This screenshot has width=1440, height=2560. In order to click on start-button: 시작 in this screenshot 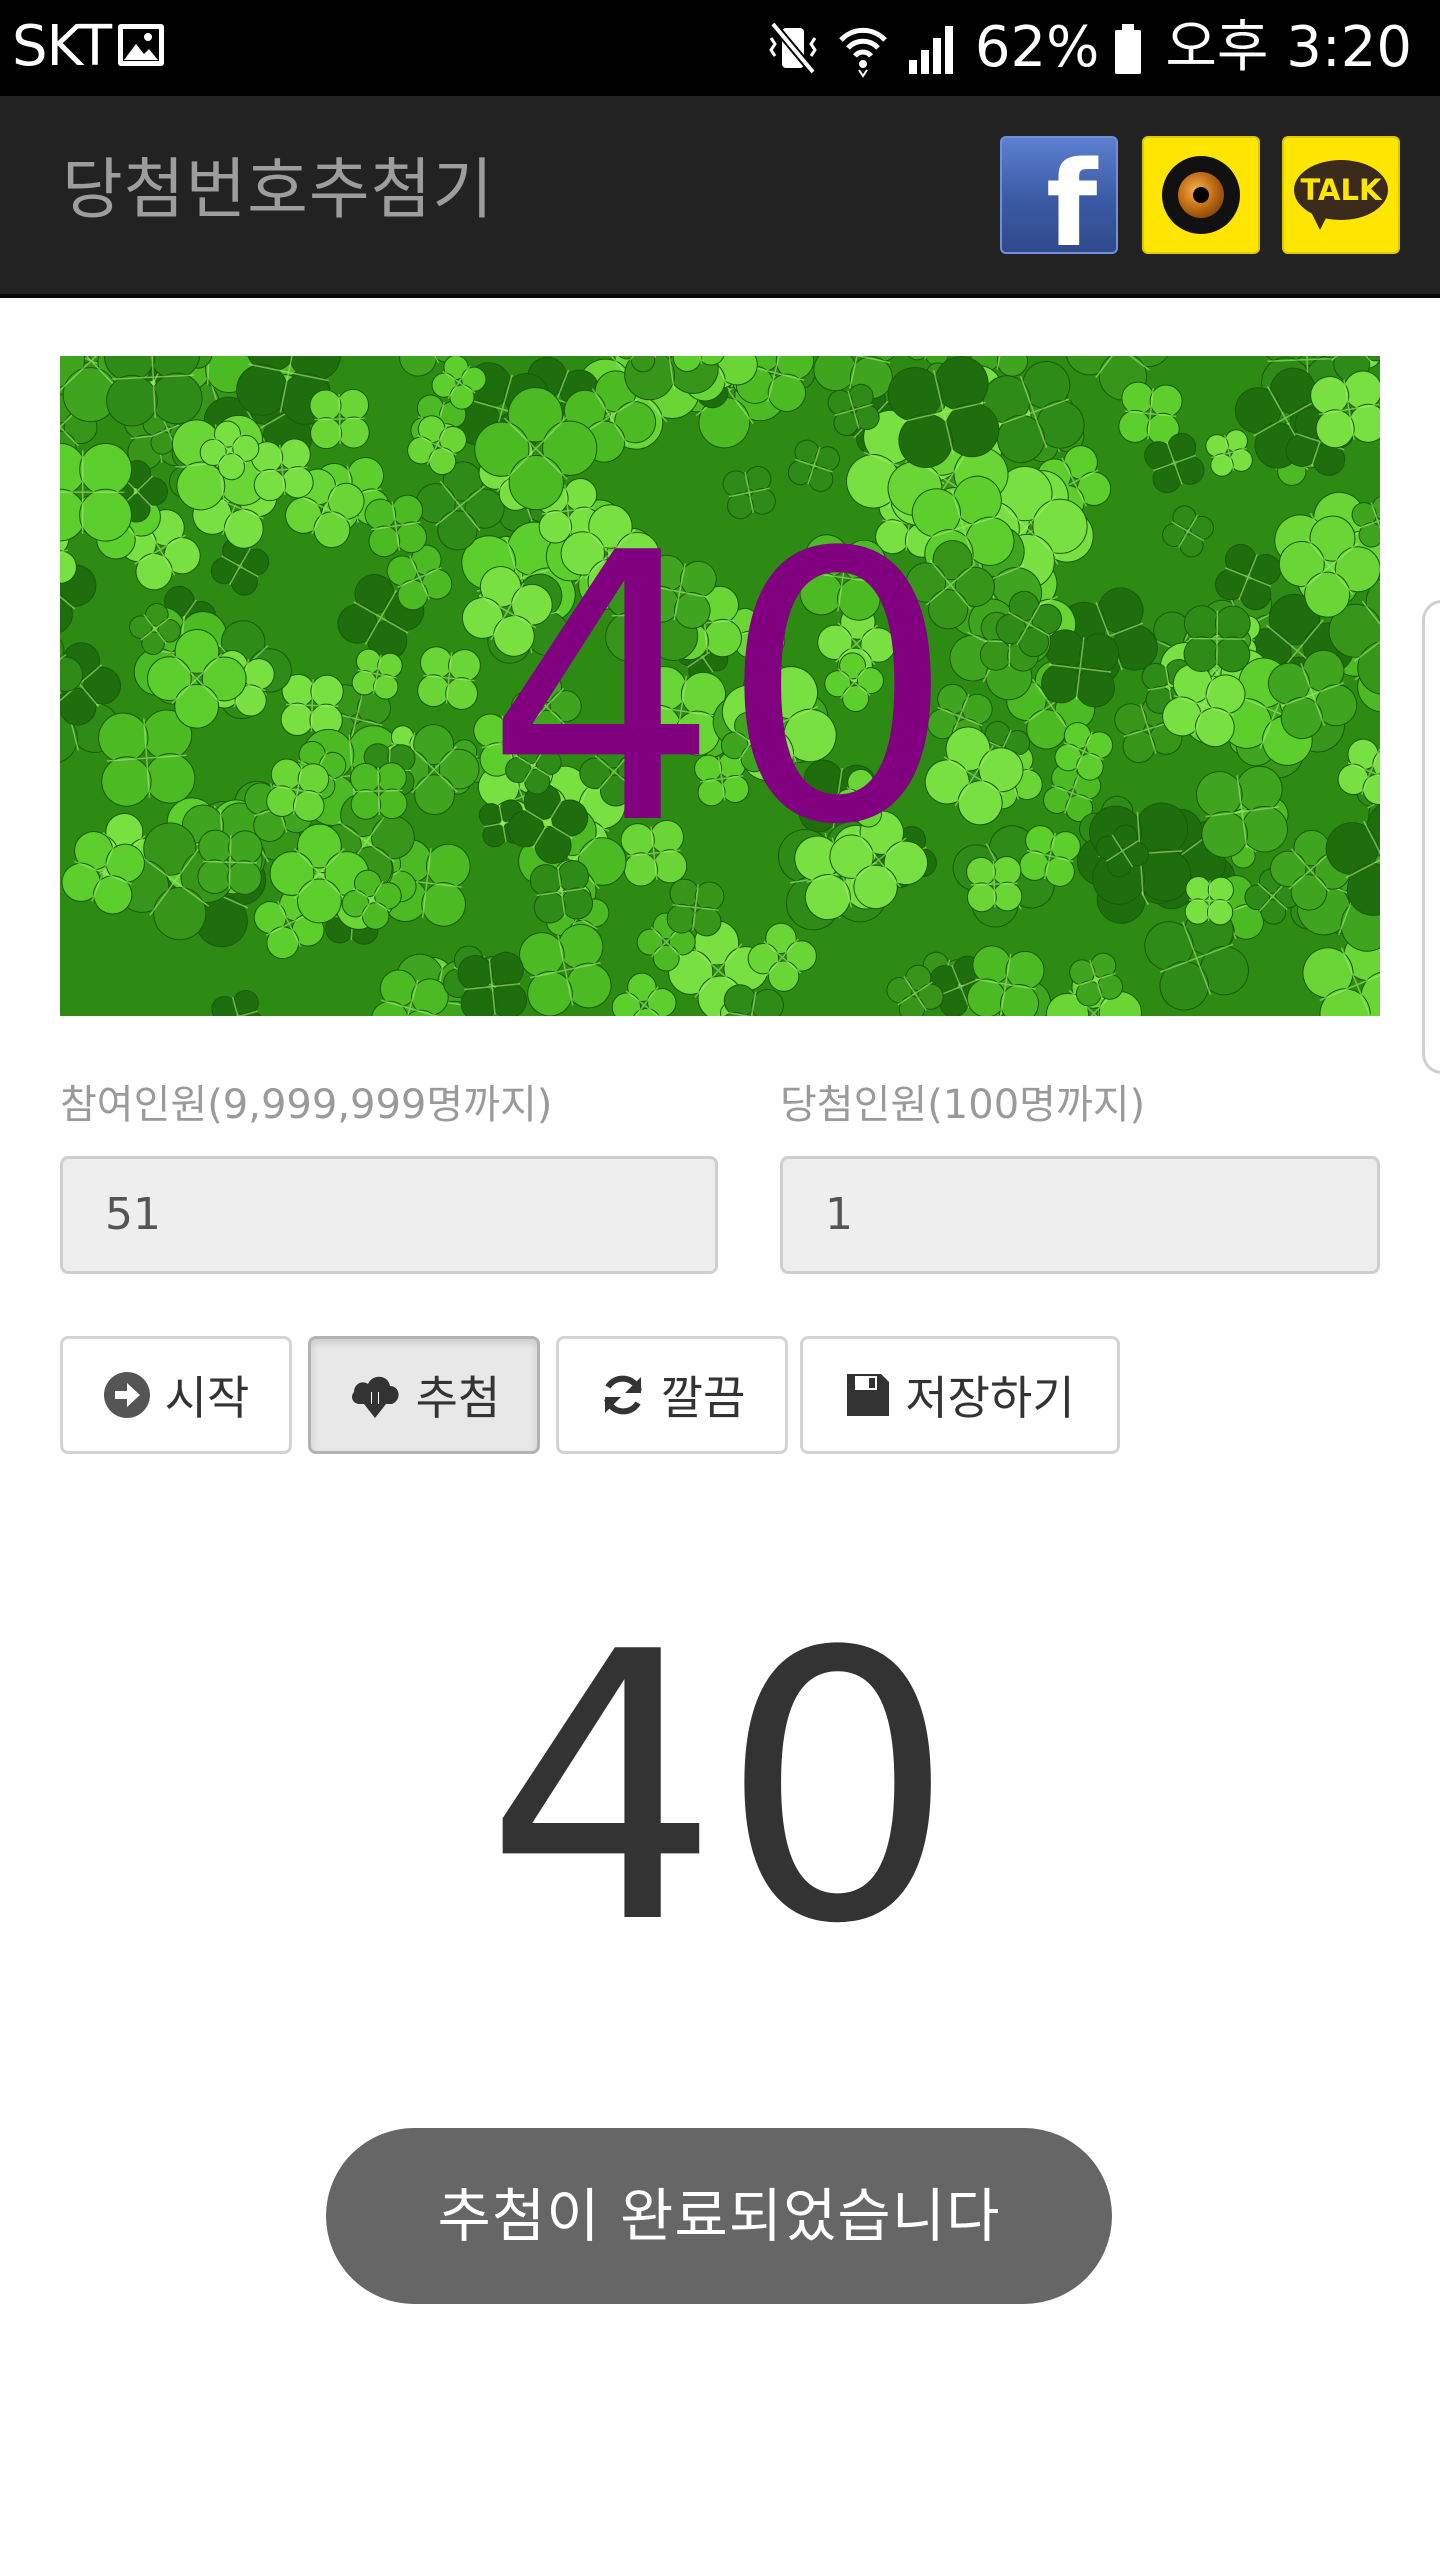, I will do `click(176, 1395)`.